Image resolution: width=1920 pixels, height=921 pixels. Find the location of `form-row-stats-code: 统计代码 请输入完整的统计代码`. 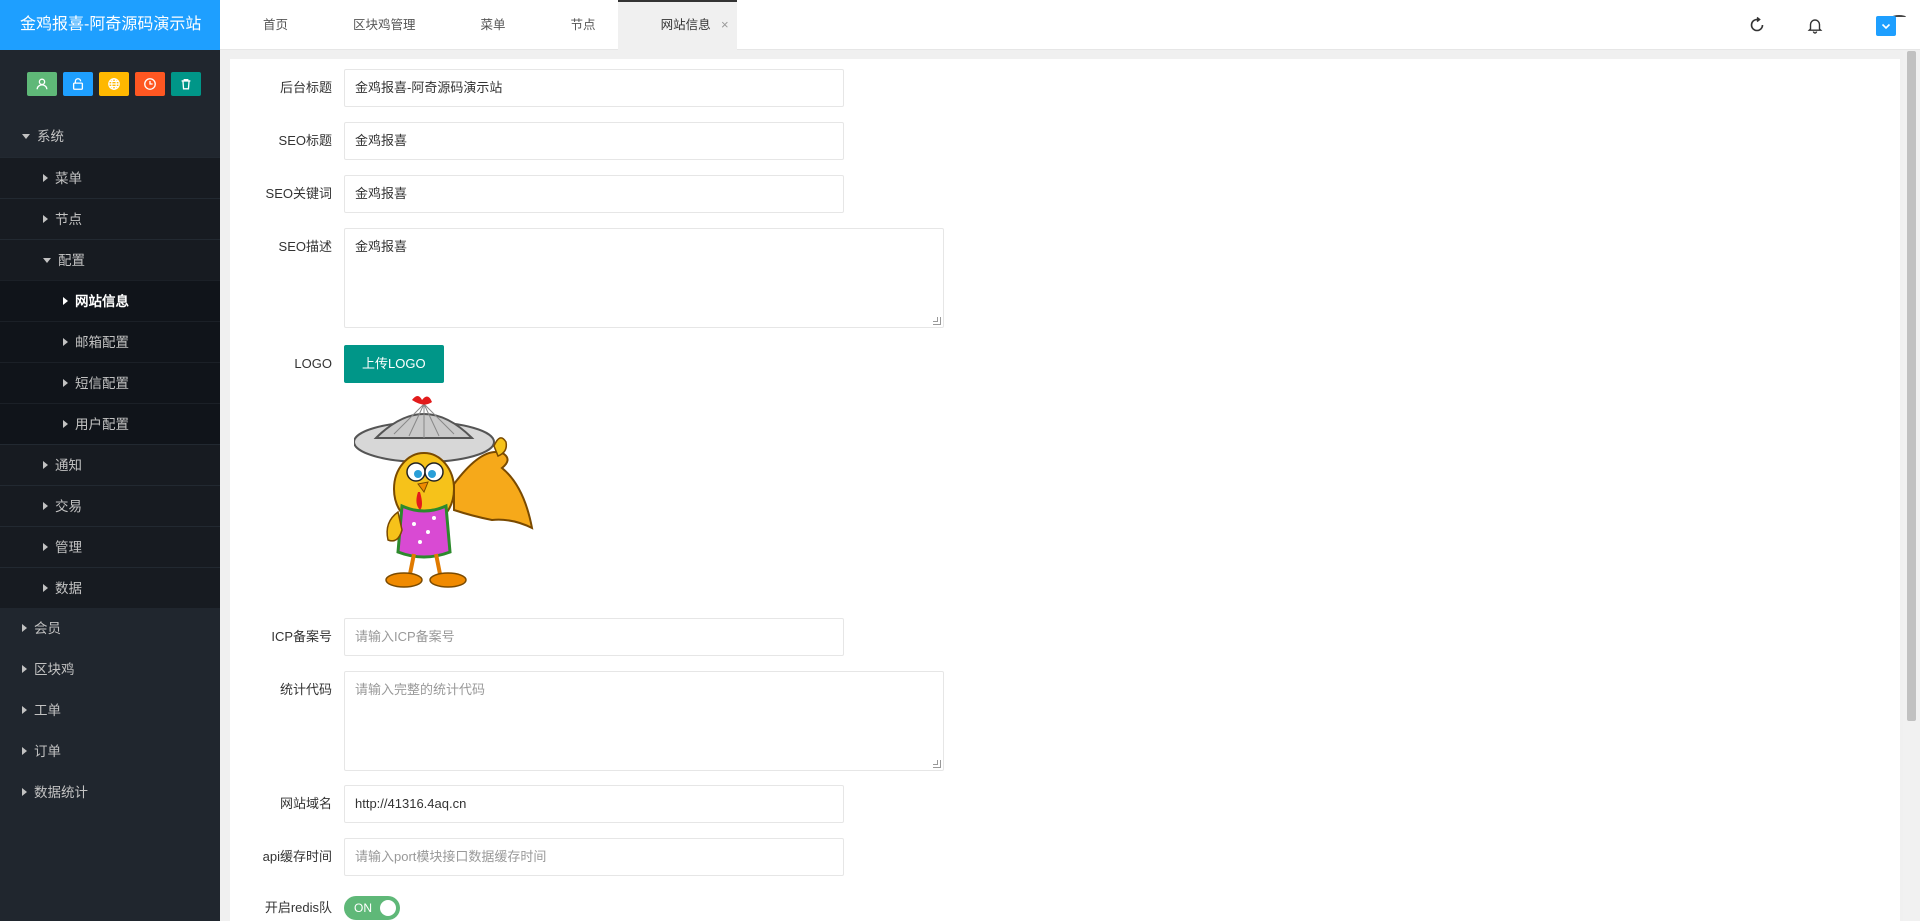

form-row-stats-code: 统计代码 请输入完整的统计代码 is located at coordinates (587, 721).